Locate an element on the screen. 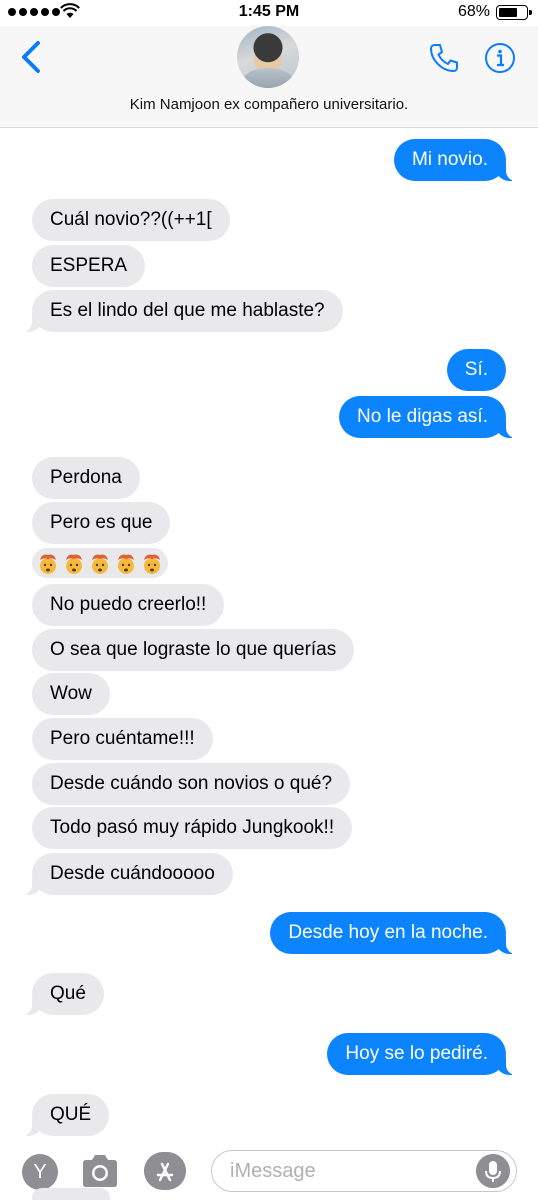 Image resolution: width=538 pixels, height=1200 pixels. message-incoming: Pero es que is located at coordinates (101, 523).